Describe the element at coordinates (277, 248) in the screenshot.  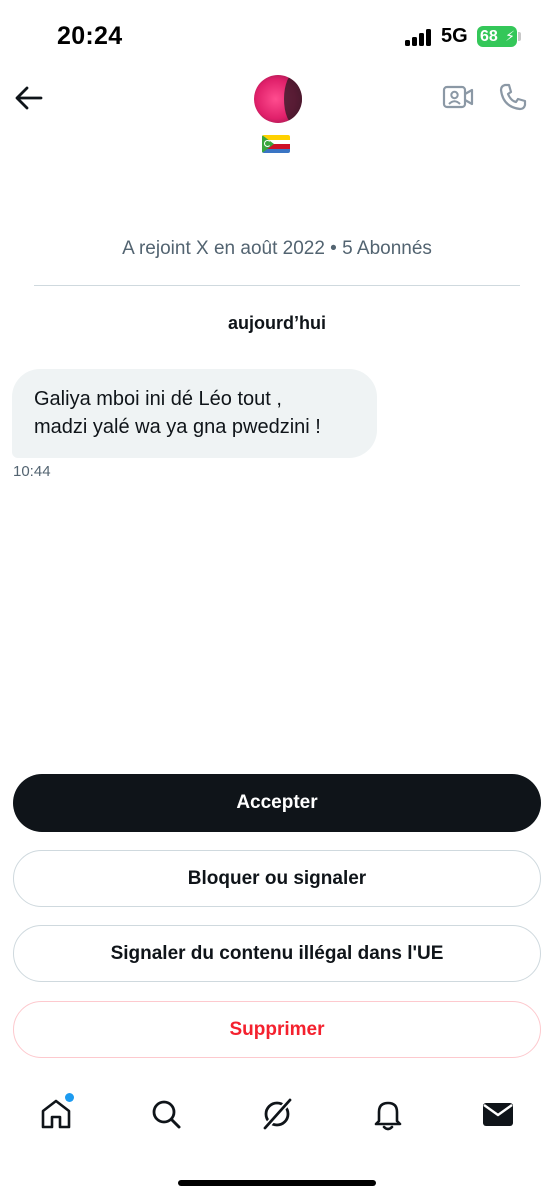
I see `profile-meta: A rejoint X en août 2022 • 5 Abonnés` at that location.